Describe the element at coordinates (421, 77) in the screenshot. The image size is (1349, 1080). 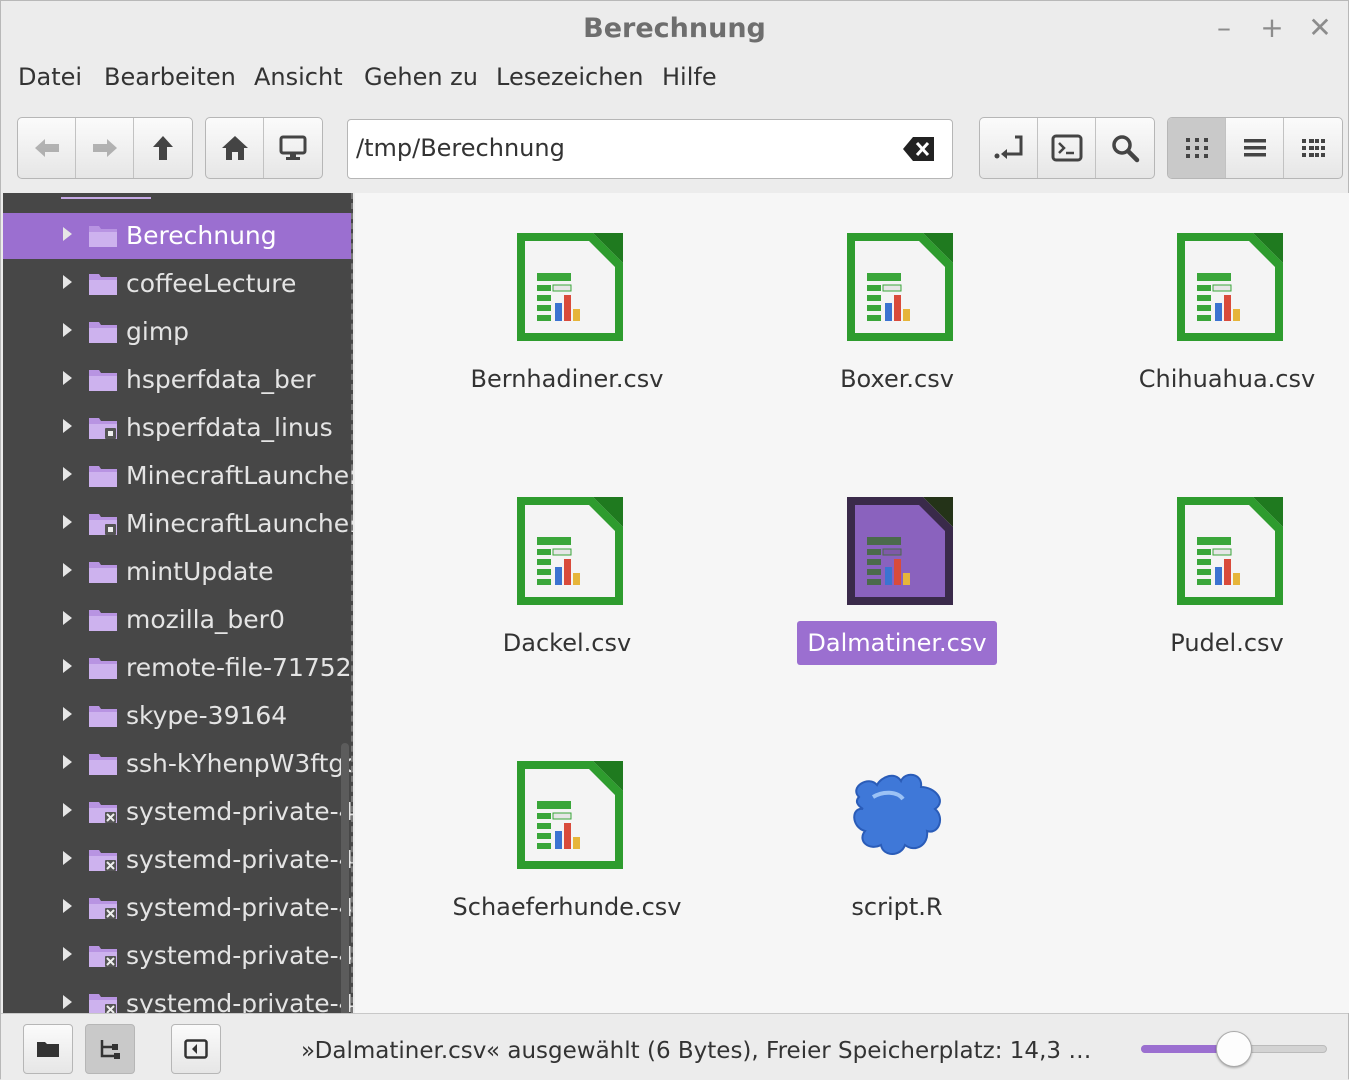
I see `menu-gehen-zu: Gehen zu` at that location.